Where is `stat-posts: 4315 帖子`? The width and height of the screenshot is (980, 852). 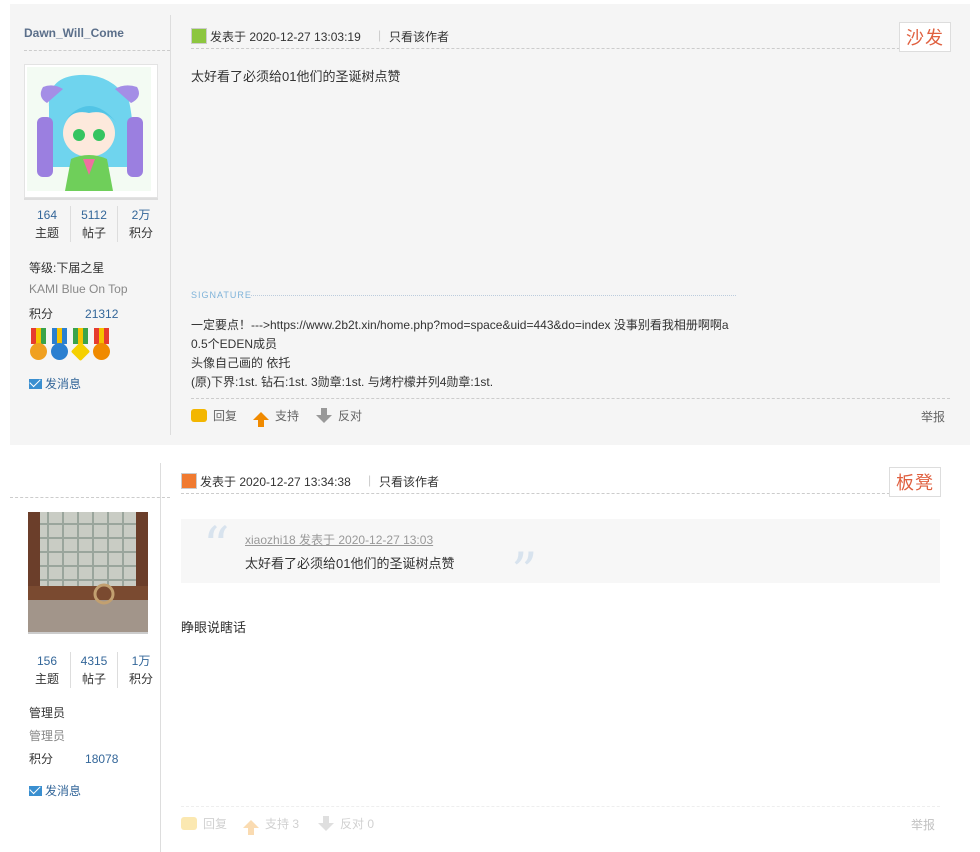 stat-posts: 4315 帖子 is located at coordinates (94, 670).